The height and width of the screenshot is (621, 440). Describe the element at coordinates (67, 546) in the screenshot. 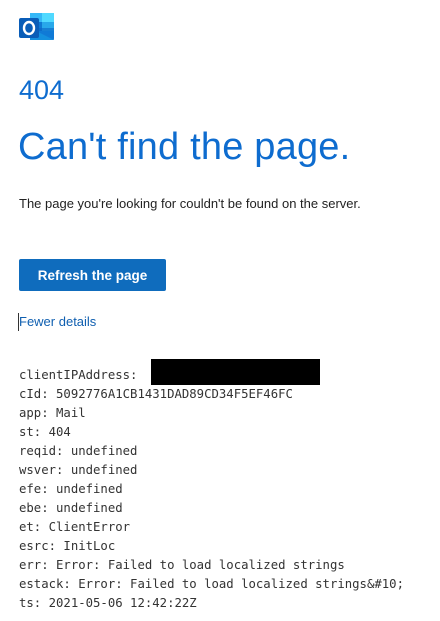

I see `detail-text: esrc: InitLoc` at that location.